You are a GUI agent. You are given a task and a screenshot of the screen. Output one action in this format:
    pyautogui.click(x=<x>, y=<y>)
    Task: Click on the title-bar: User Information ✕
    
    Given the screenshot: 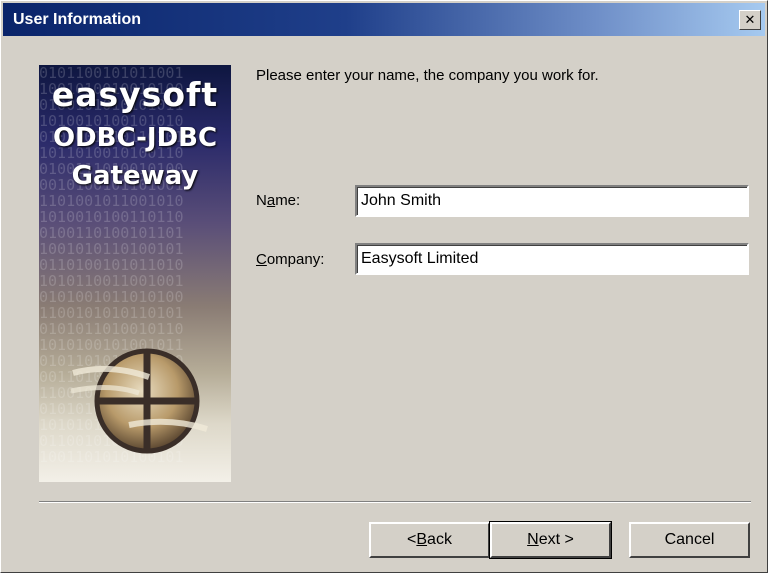 What is the action you would take?
    pyautogui.click(x=384, y=19)
    